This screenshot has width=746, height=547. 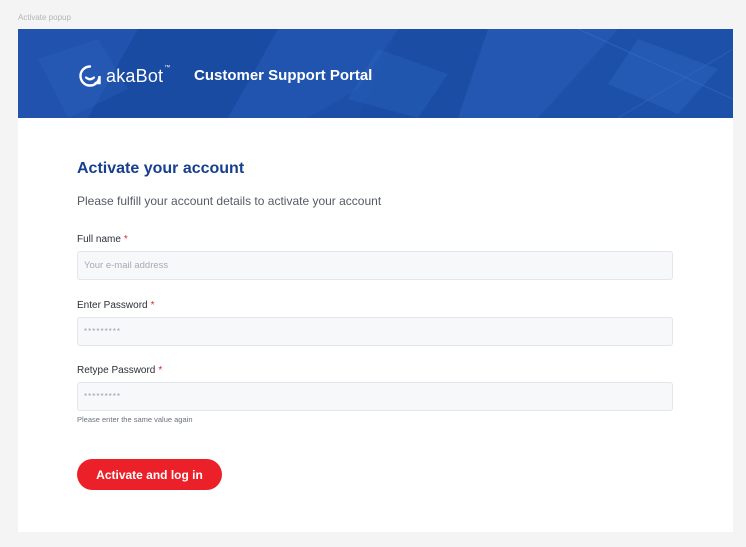 What do you see at coordinates (99, 239) in the screenshot?
I see `full-name-label-text: Full name` at bounding box center [99, 239].